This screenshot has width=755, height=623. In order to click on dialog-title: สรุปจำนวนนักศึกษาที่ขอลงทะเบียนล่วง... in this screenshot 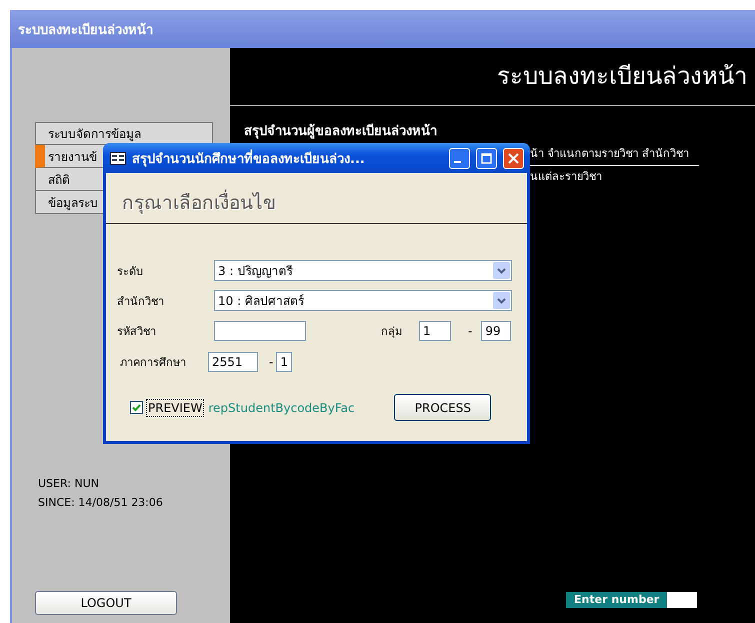, I will do `click(249, 158)`.